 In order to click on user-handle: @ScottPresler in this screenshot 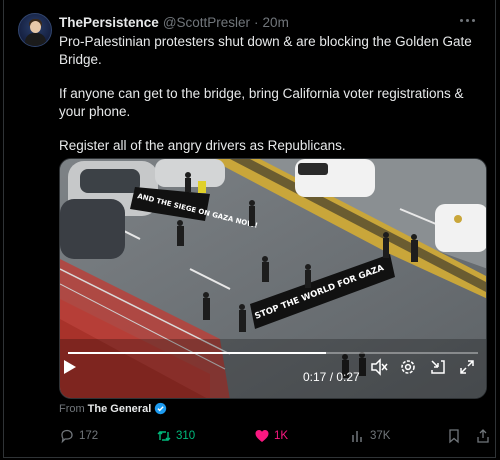, I will do `click(206, 22)`.